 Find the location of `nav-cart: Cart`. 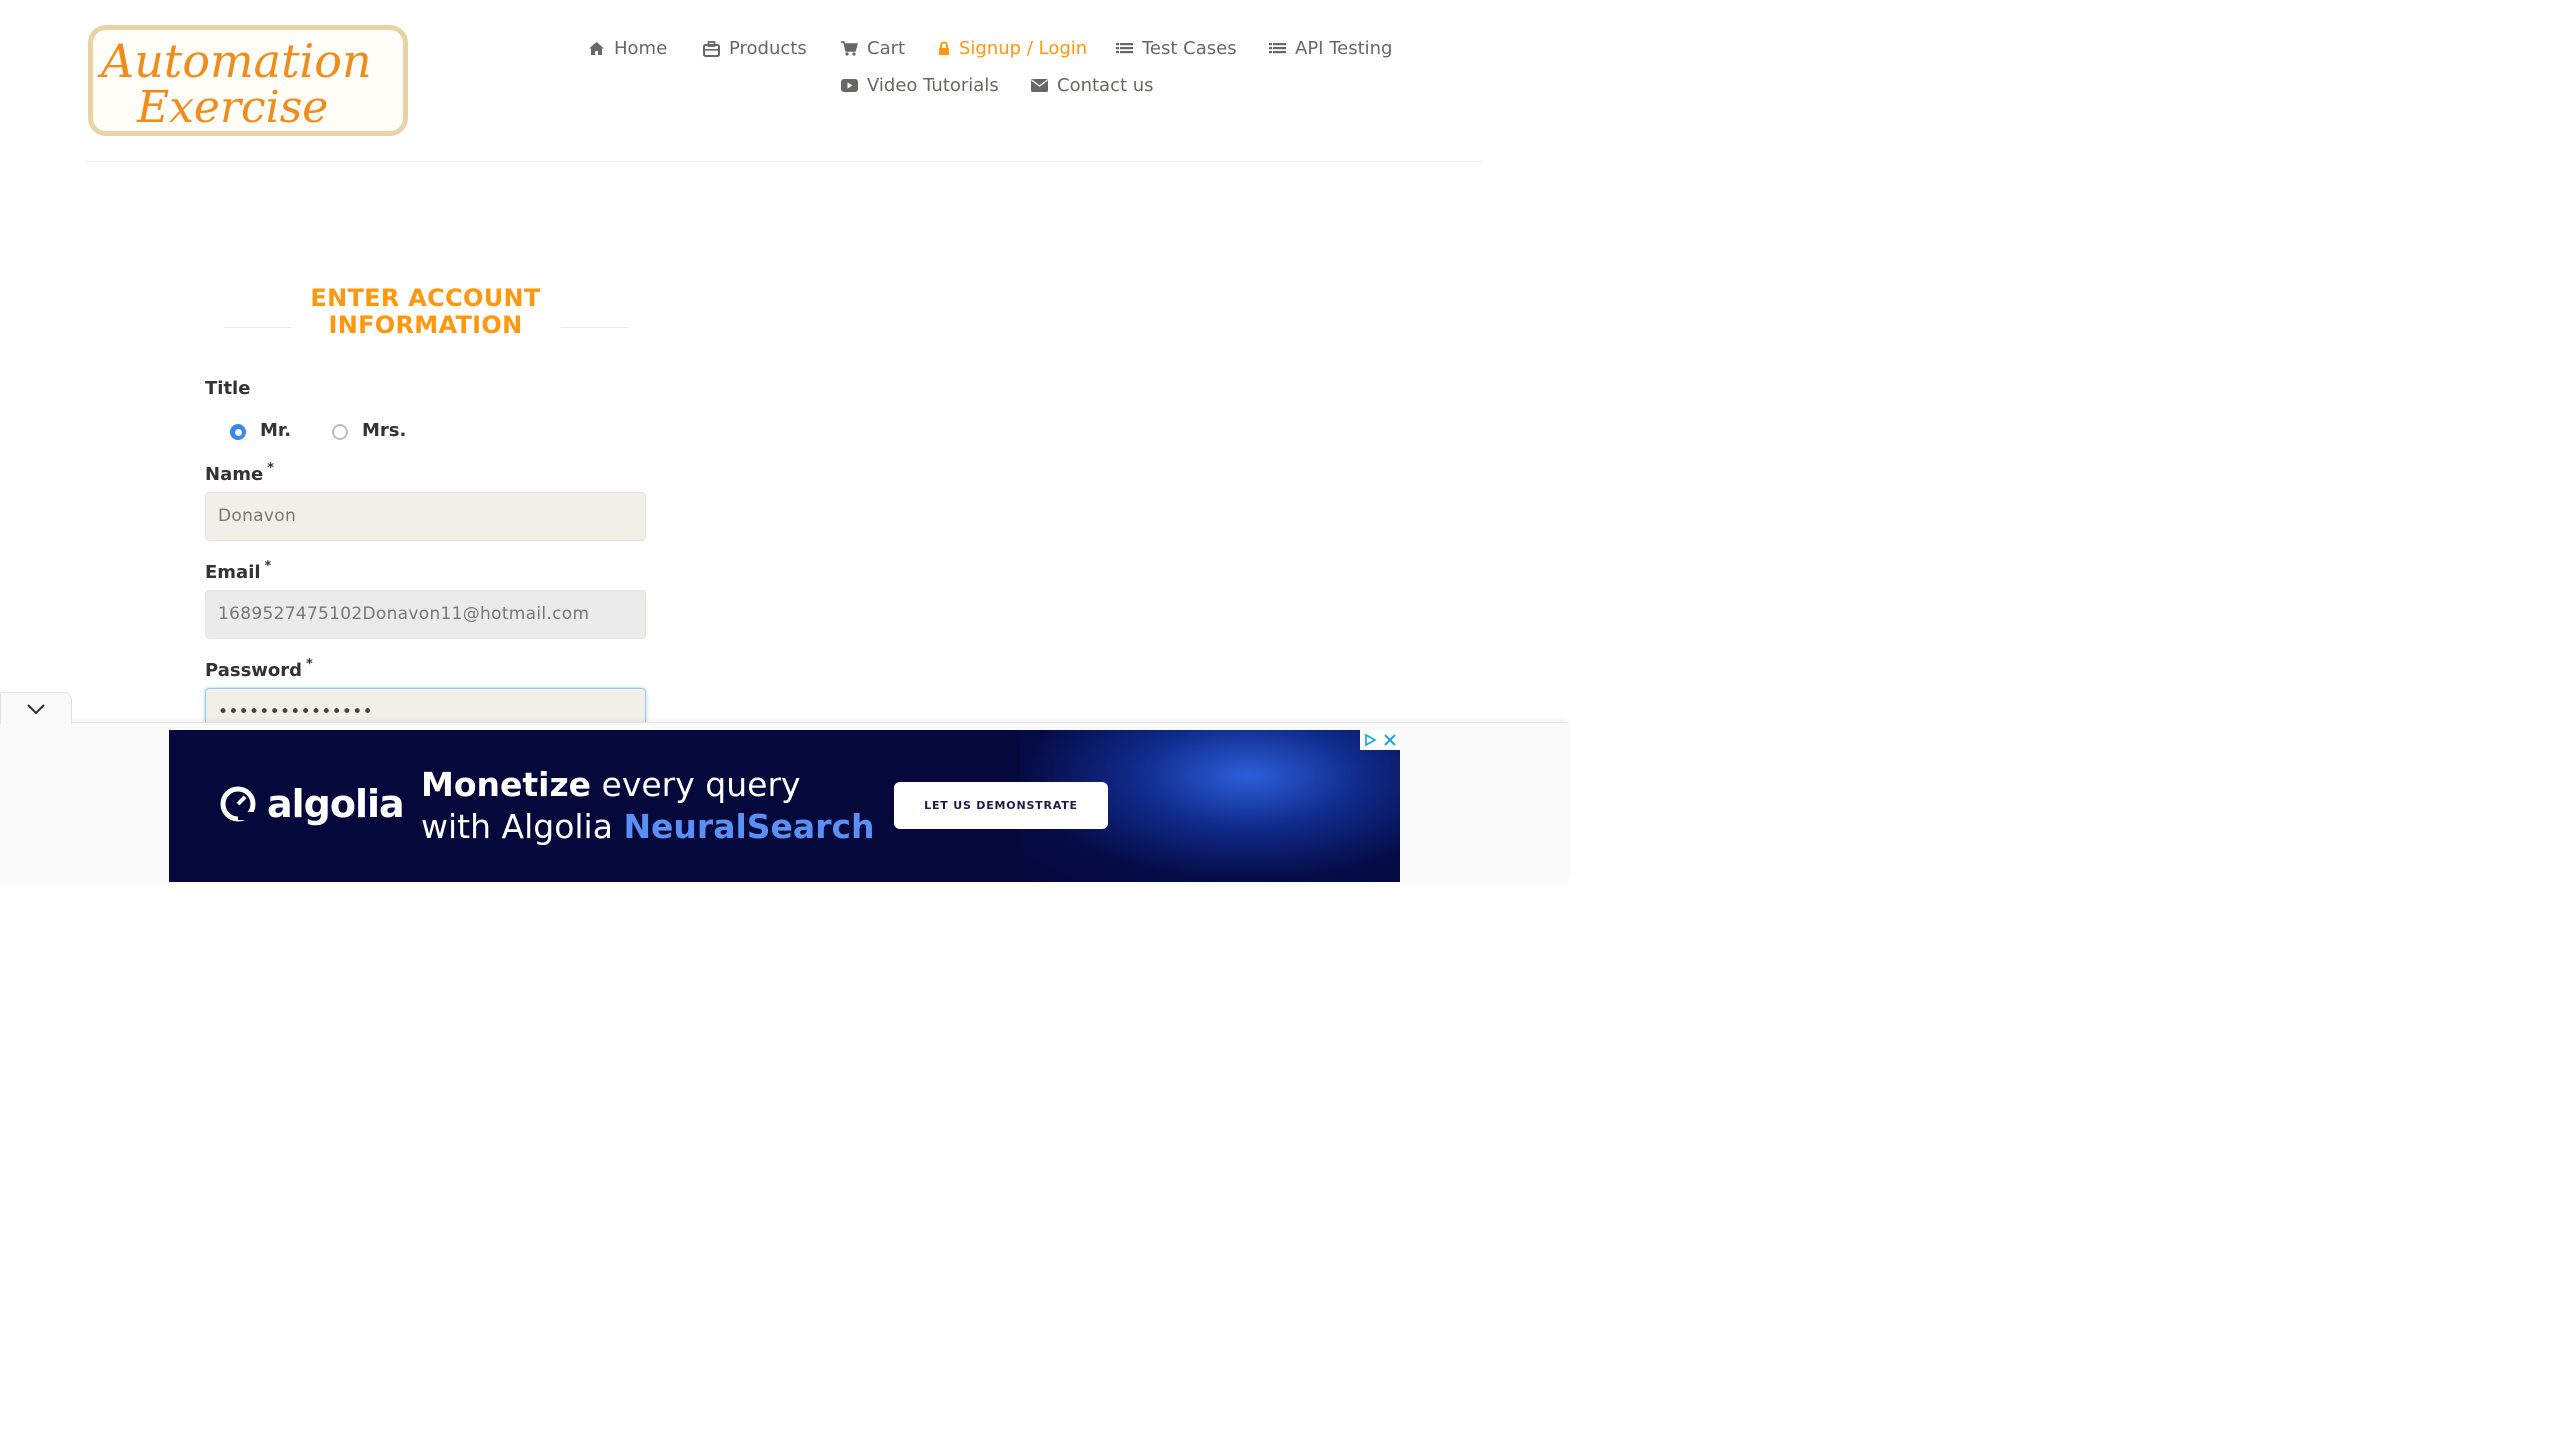

nav-cart: Cart is located at coordinates (873, 48).